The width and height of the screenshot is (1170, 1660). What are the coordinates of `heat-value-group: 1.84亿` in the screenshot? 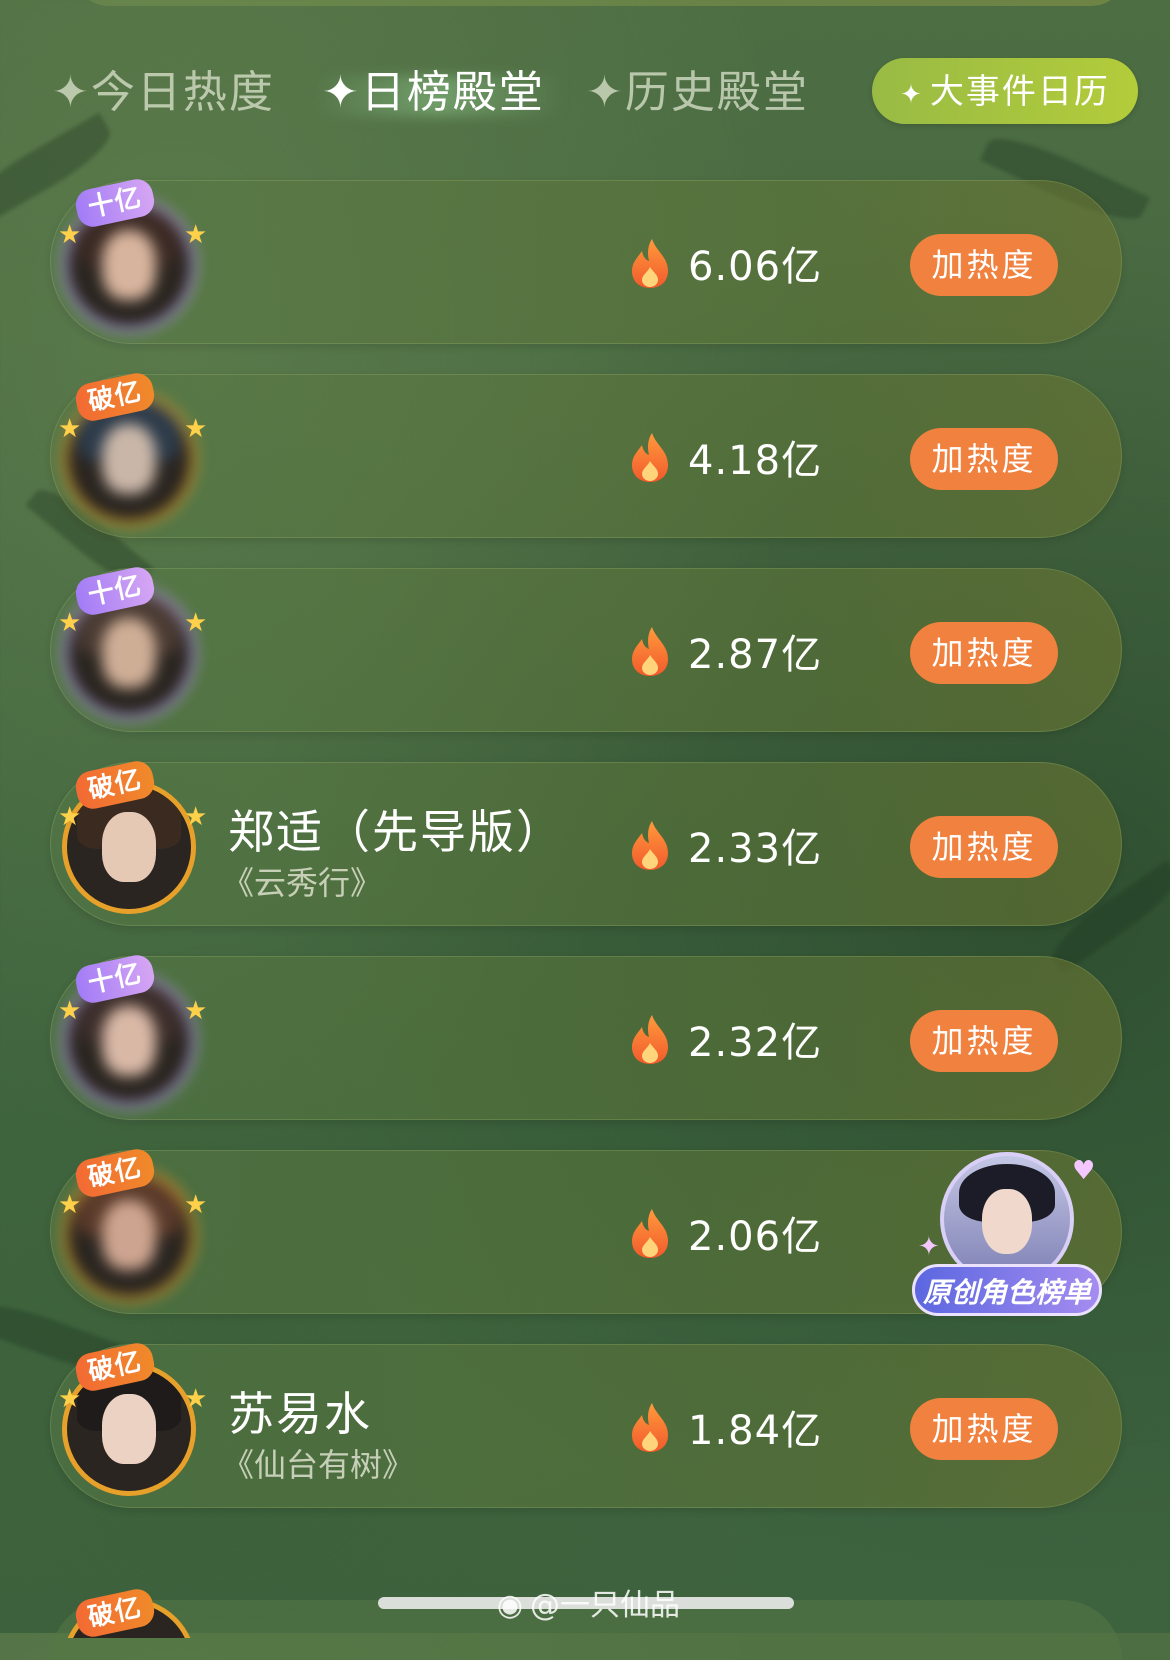 It's located at (726, 1427).